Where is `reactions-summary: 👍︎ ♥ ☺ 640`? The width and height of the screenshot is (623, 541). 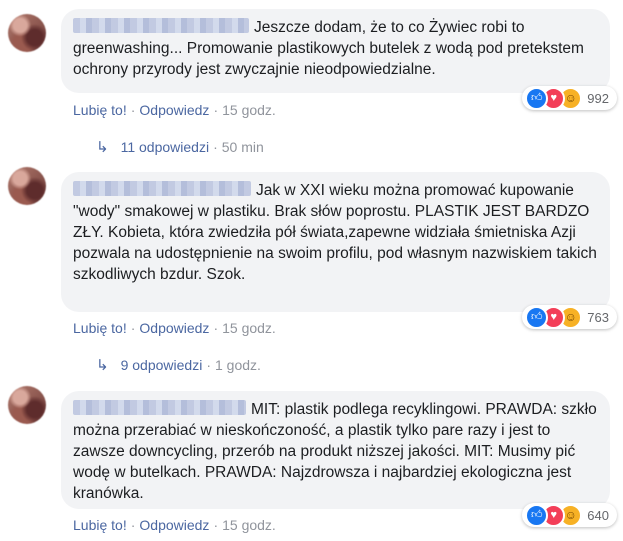 reactions-summary: 👍︎ ♥ ☺ 640 is located at coordinates (569, 515).